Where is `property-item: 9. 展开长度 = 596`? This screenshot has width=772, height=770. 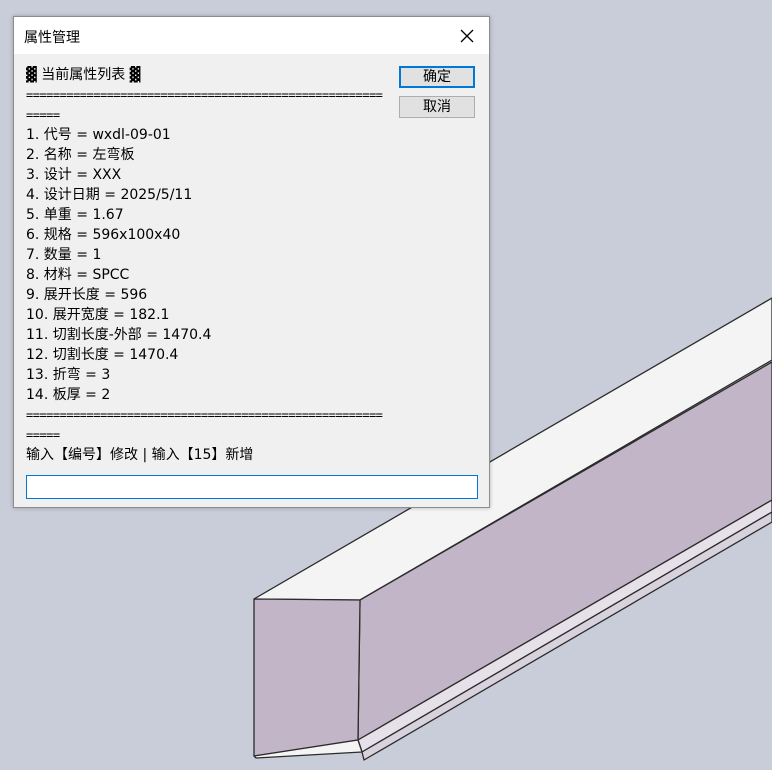
property-item: 9. 展开长度 = 596 is located at coordinates (87, 295).